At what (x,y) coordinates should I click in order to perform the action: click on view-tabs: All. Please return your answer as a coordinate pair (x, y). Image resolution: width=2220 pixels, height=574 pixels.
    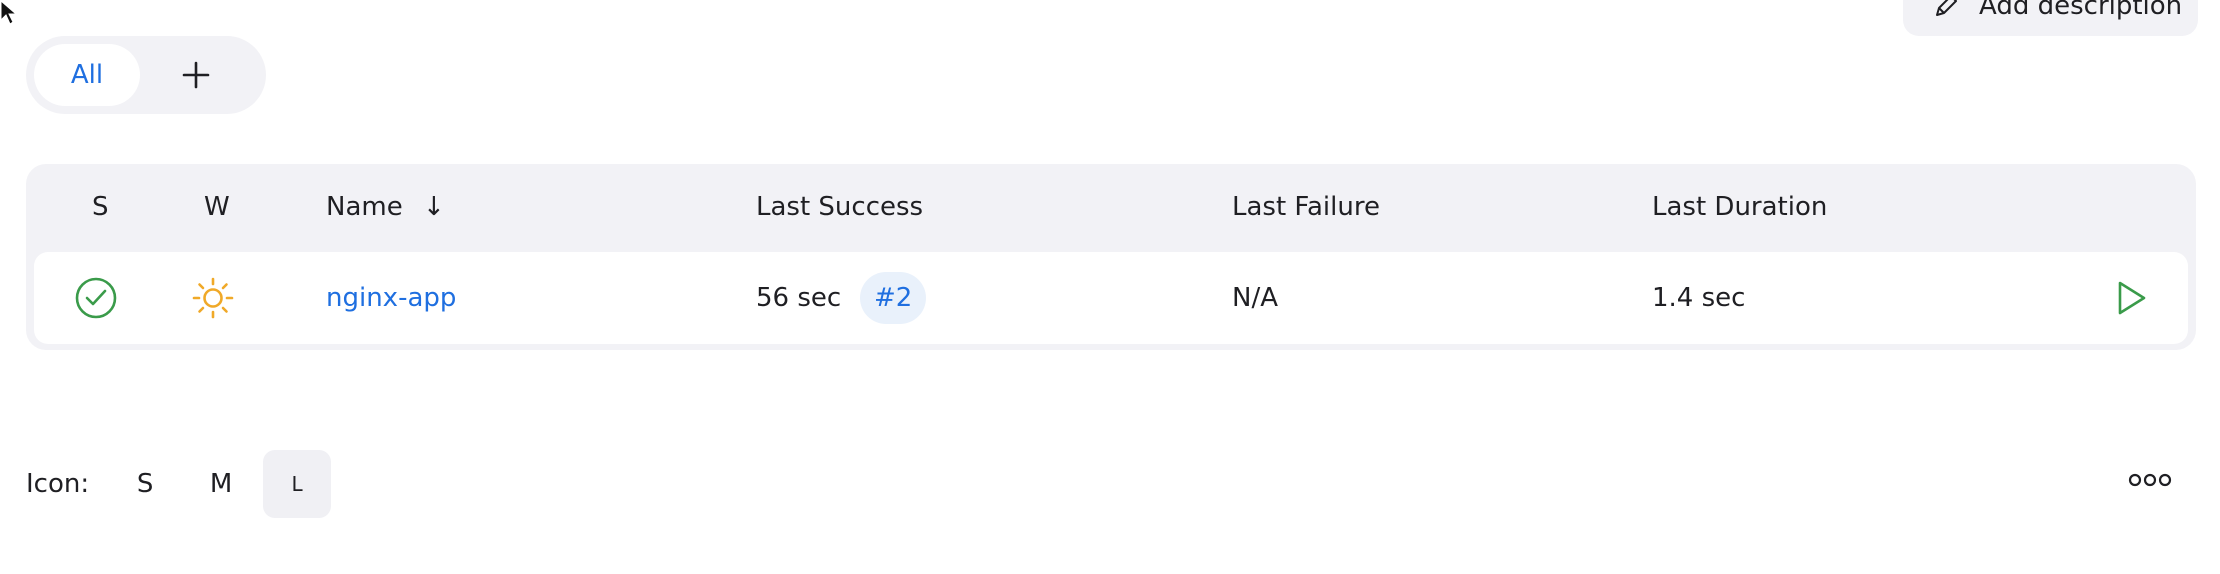
    Looking at the image, I should click on (146, 75).